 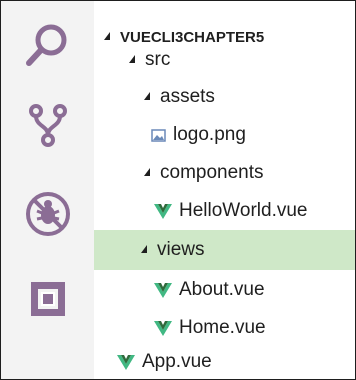 I want to click on tree-item-label: assets, so click(x=187, y=96).